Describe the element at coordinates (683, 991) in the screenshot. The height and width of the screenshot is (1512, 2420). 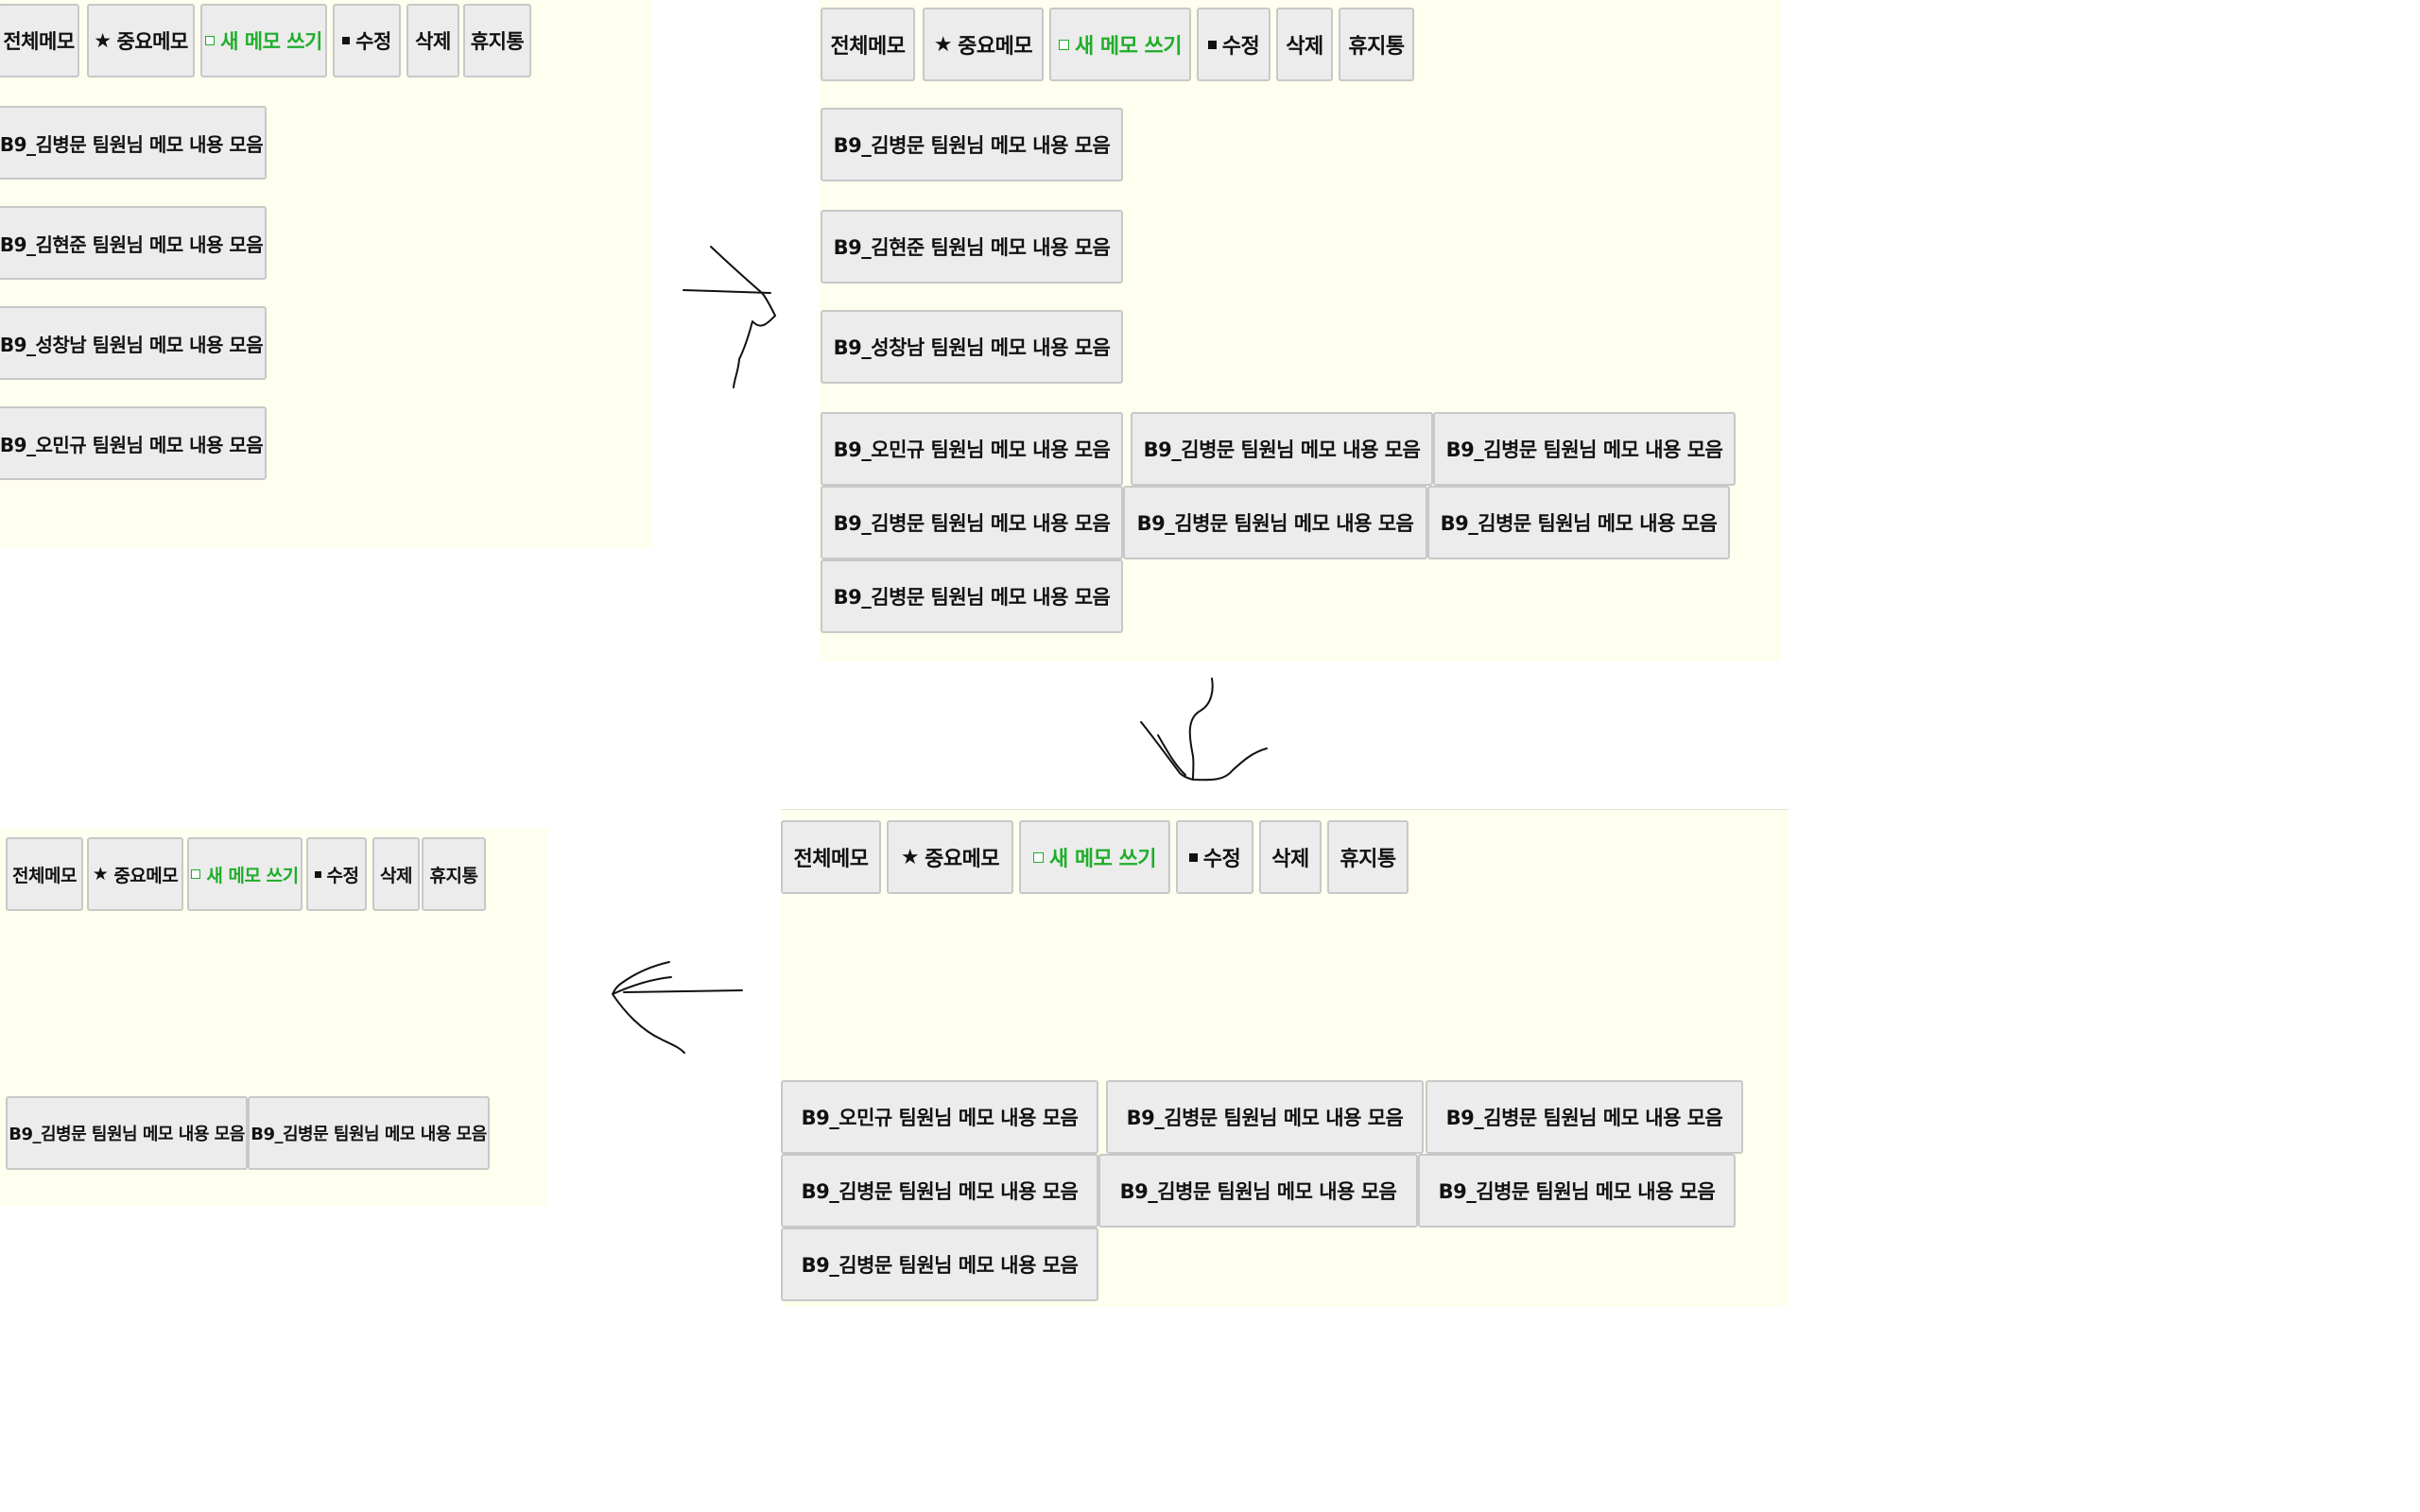
I see `left-arrow-icon` at that location.